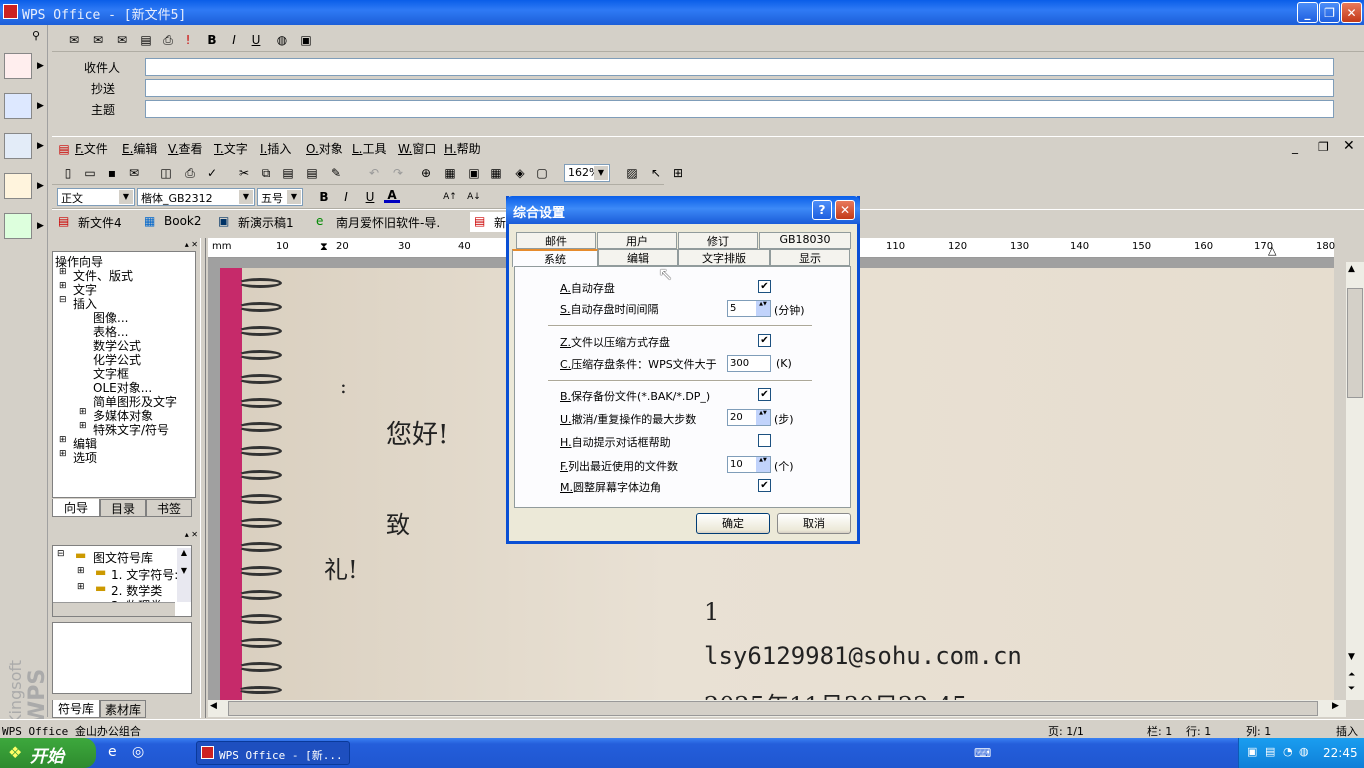  What do you see at coordinates (555, 258) in the screenshot?
I see `tab-system: 系统` at bounding box center [555, 258].